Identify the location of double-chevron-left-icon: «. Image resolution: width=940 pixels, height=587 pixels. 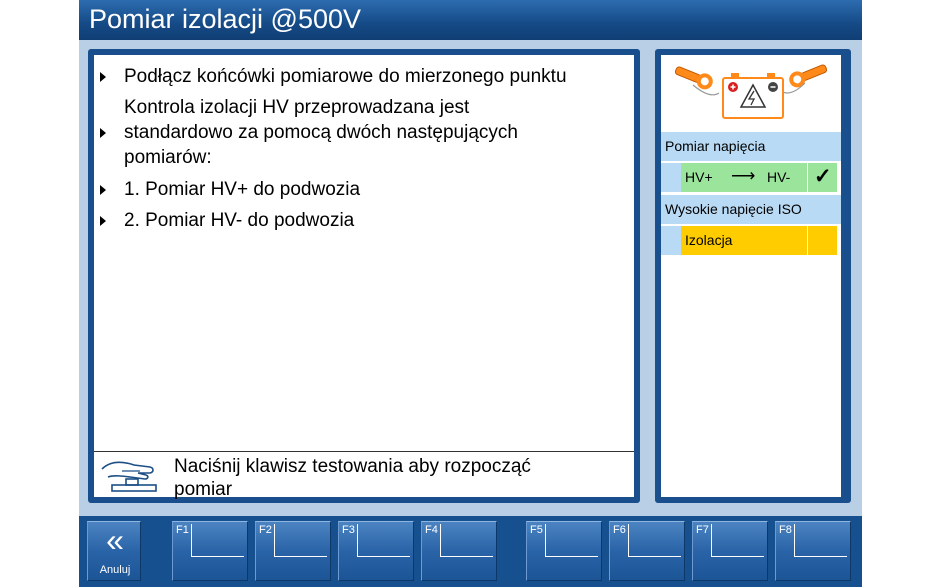
(115, 540).